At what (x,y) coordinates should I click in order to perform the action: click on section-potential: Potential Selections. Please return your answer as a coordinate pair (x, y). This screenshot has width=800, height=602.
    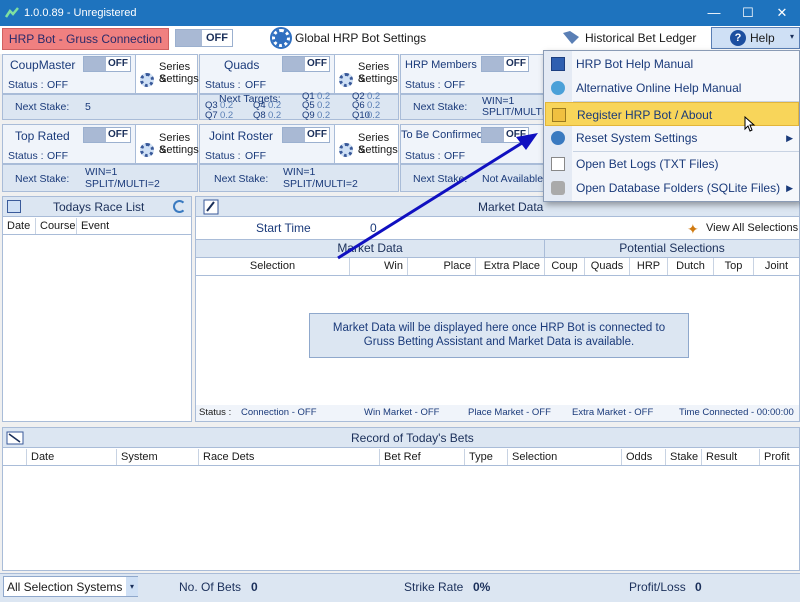
    Looking at the image, I should click on (672, 248).